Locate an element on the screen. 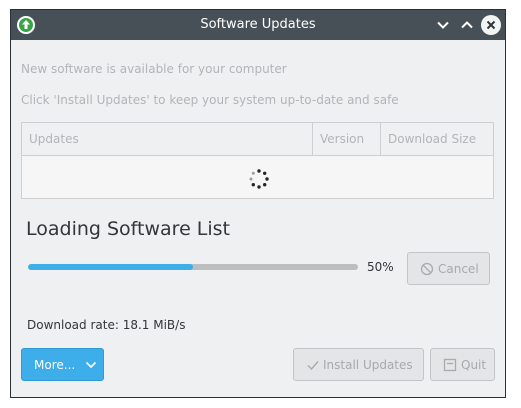  close-button is located at coordinates (491, 25).